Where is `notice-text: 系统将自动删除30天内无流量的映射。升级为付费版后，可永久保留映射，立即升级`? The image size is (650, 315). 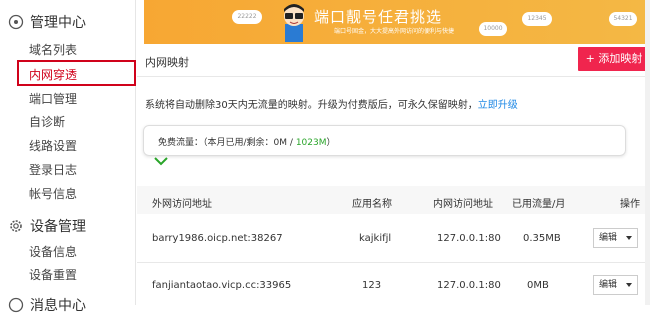
notice-text: 系统将自动删除30天内无流量的映射。升级为付费版后，可永久保留映射，立即升级 is located at coordinates (331, 103).